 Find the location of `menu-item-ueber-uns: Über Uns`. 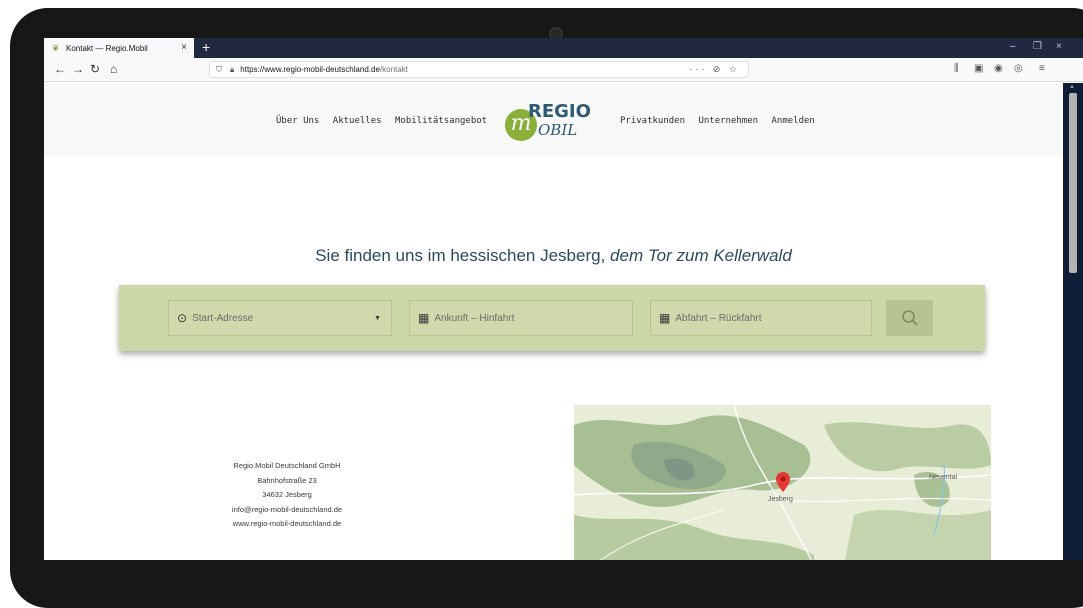

menu-item-ueber-uns: Über Uns is located at coordinates (297, 121).